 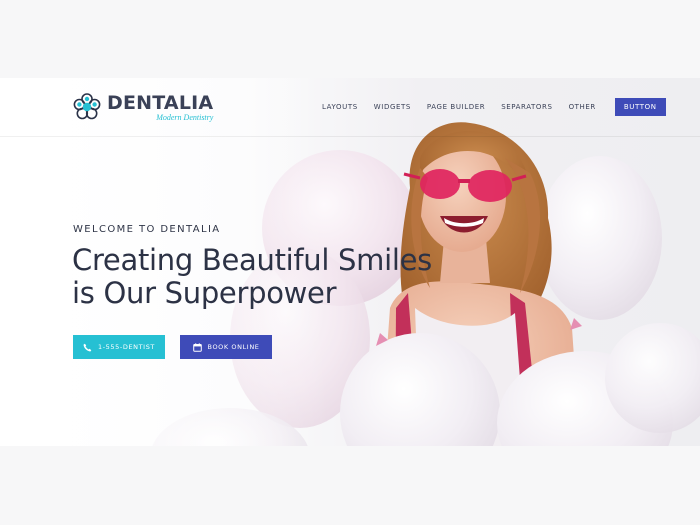 I want to click on brand-logo: DENTALIA Modern Dentistry, so click(x=142, y=107).